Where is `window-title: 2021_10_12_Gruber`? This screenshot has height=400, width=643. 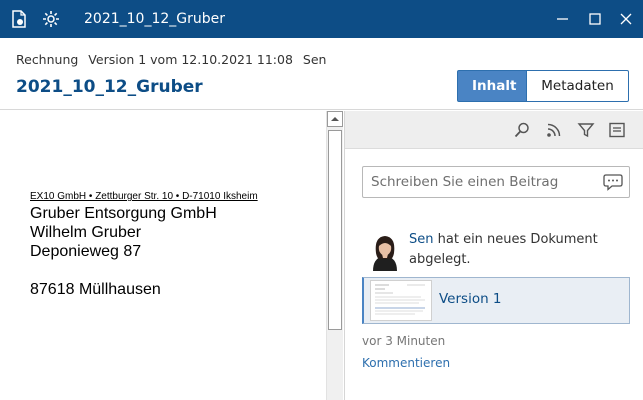
window-title: 2021_10_12_Gruber is located at coordinates (154, 19).